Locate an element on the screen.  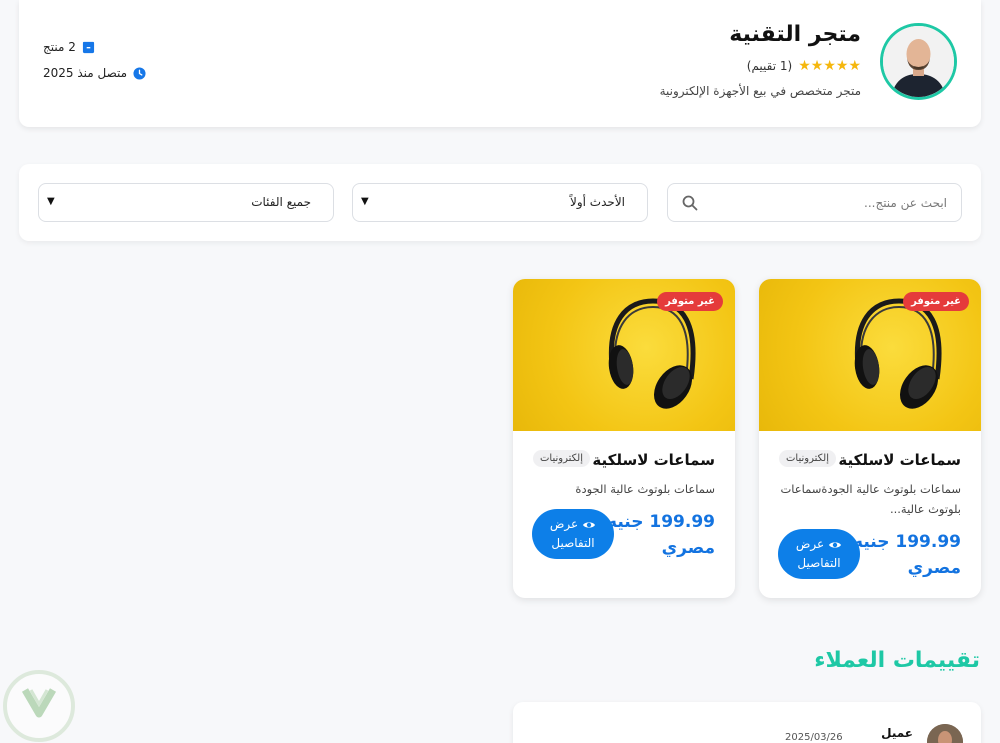
reviews-heading: تقييمات العملاء is located at coordinates (897, 660).